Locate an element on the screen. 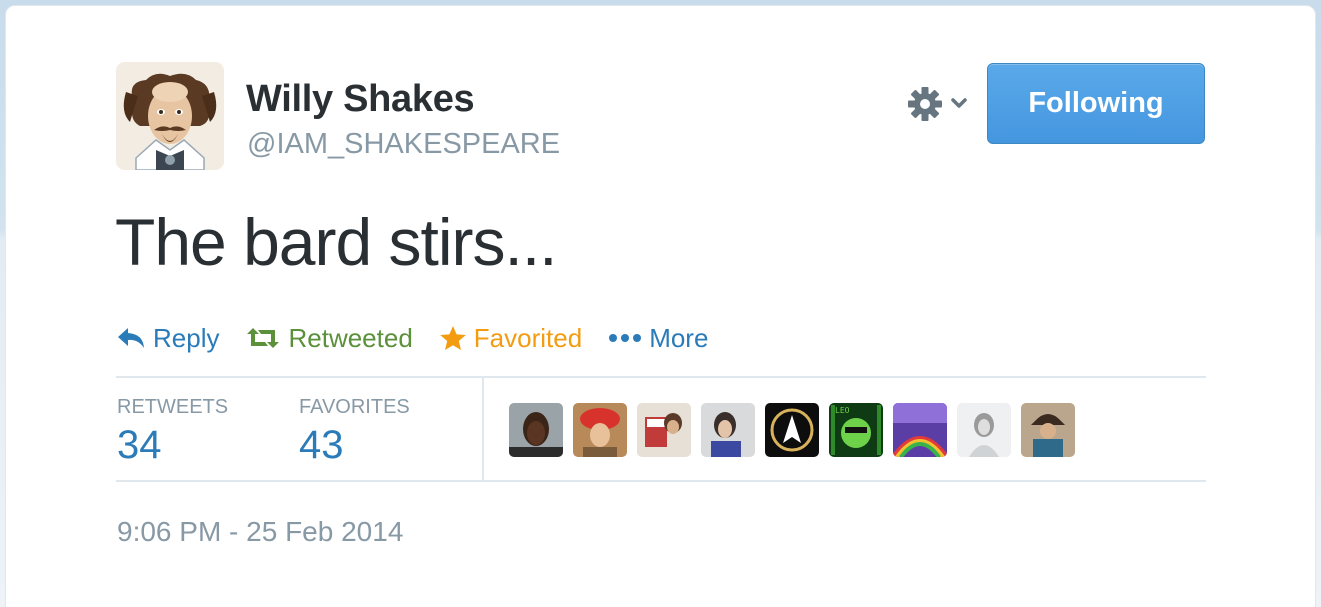  retweets-stat: RETWEETS 34 is located at coordinates (172, 432).